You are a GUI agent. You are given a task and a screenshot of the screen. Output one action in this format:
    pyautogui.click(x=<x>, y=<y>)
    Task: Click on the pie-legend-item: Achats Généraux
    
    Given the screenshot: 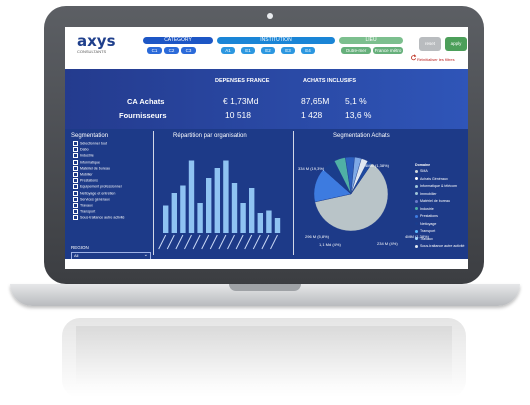 What is the action you would take?
    pyautogui.click(x=431, y=179)
    